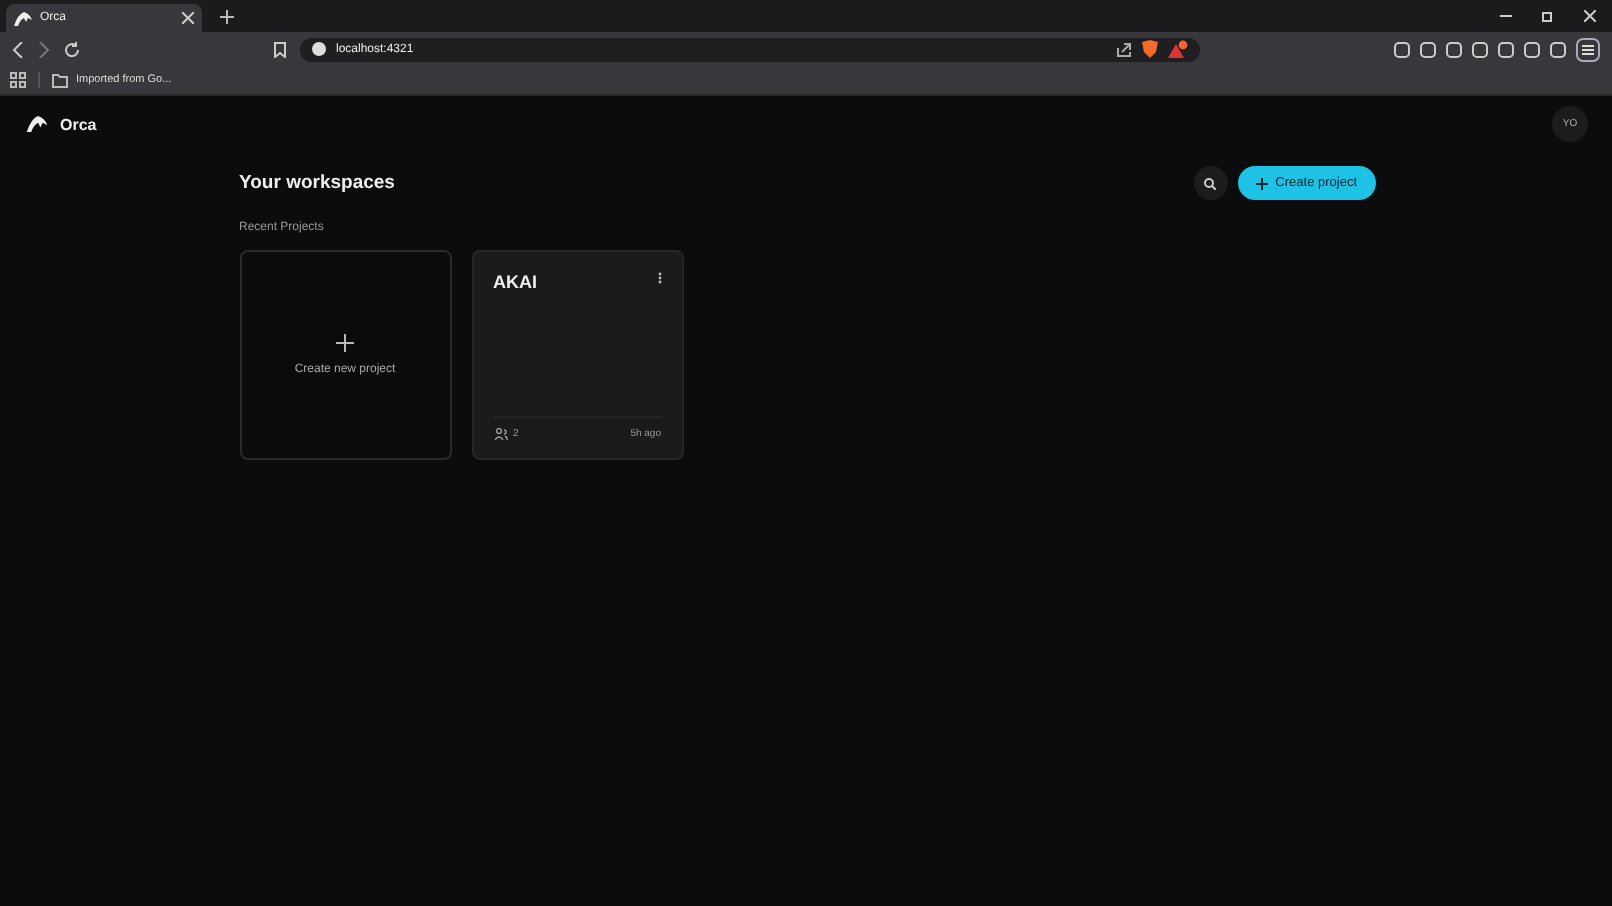  I want to click on back-icon, so click(18, 49).